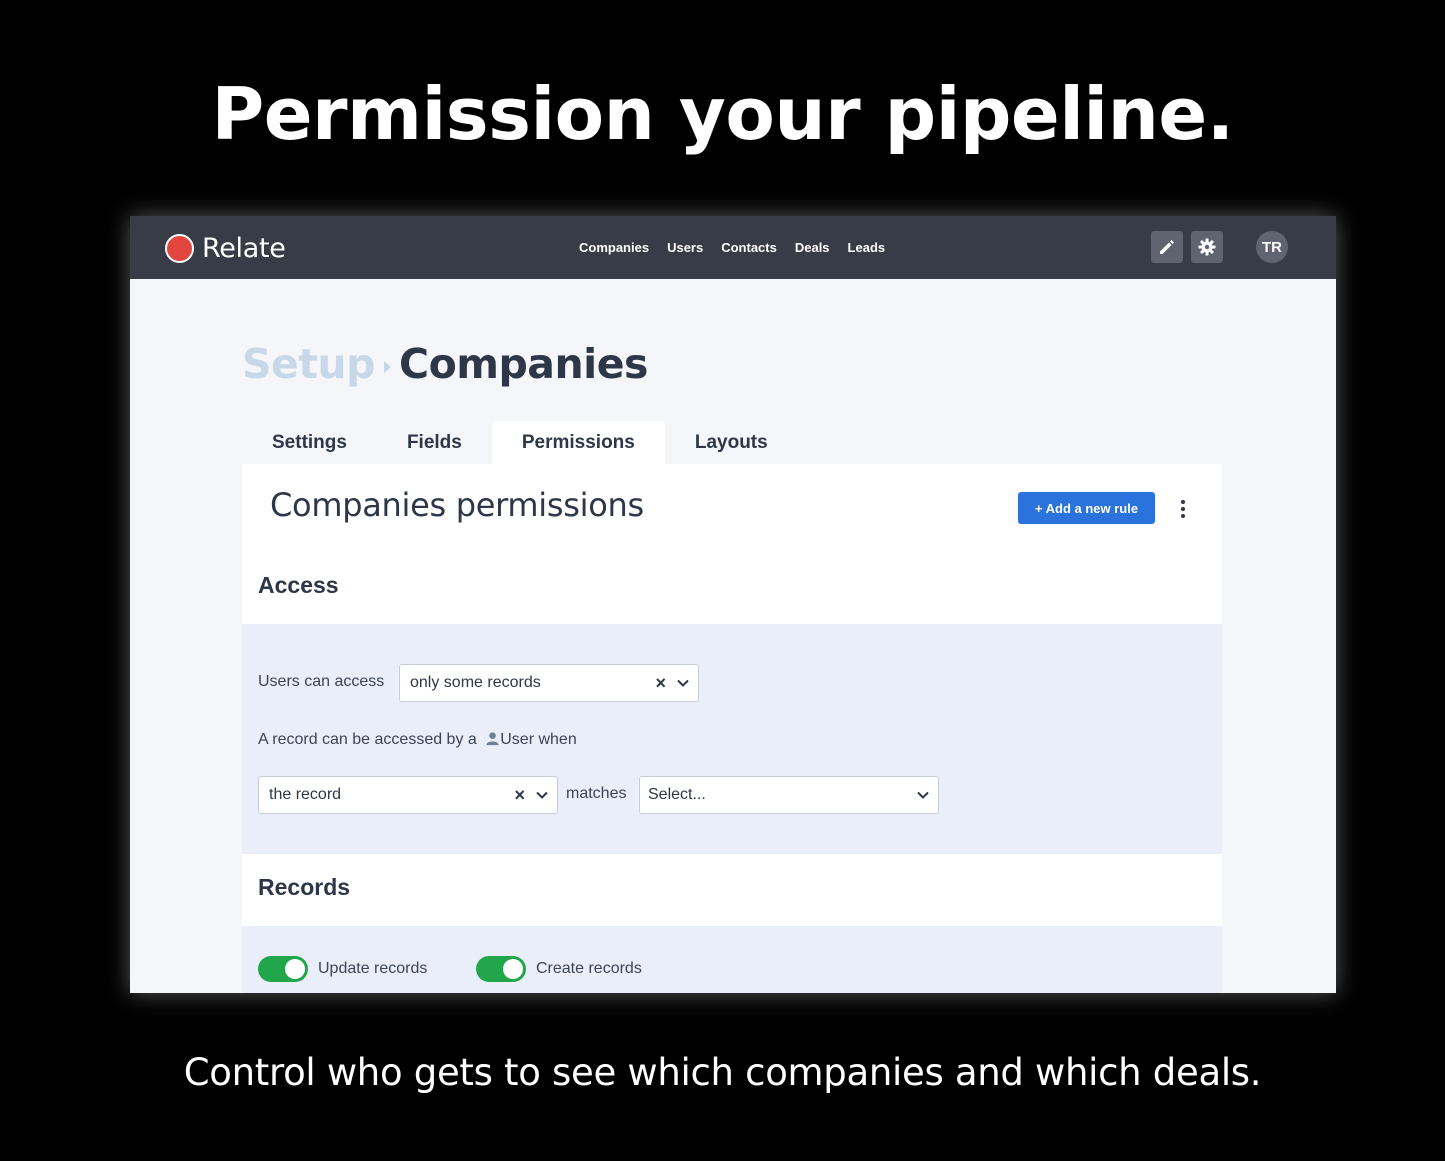 The width and height of the screenshot is (1445, 1161). I want to click on accessed-by-entity: User when, so click(538, 739).